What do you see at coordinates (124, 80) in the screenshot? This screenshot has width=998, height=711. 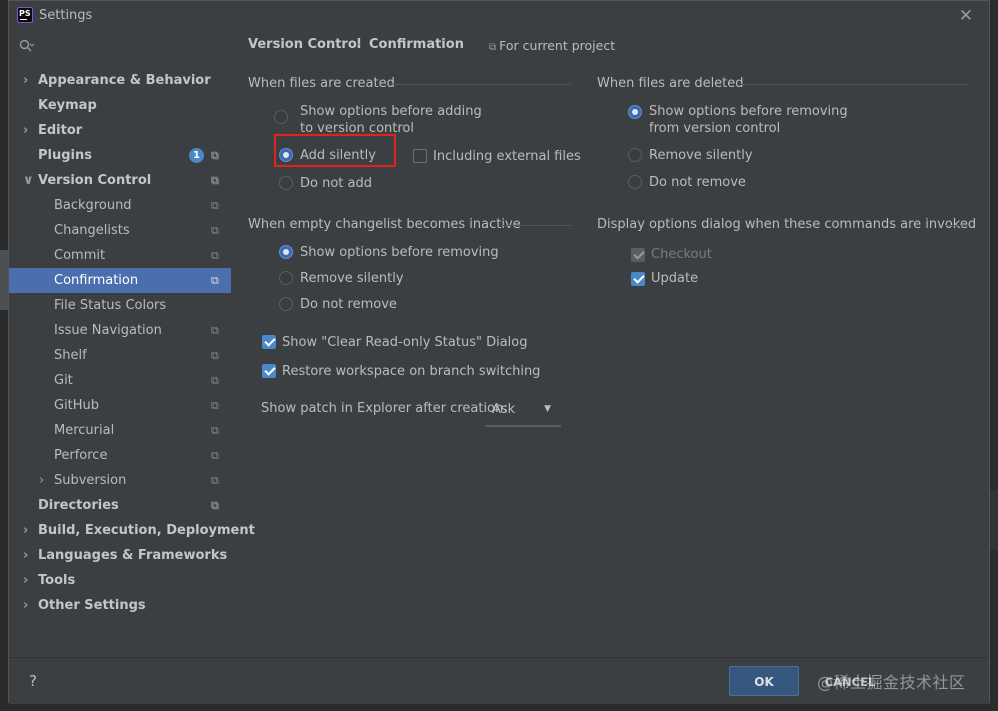 I see `sidebar-item-label: Appearance & Behavior` at bounding box center [124, 80].